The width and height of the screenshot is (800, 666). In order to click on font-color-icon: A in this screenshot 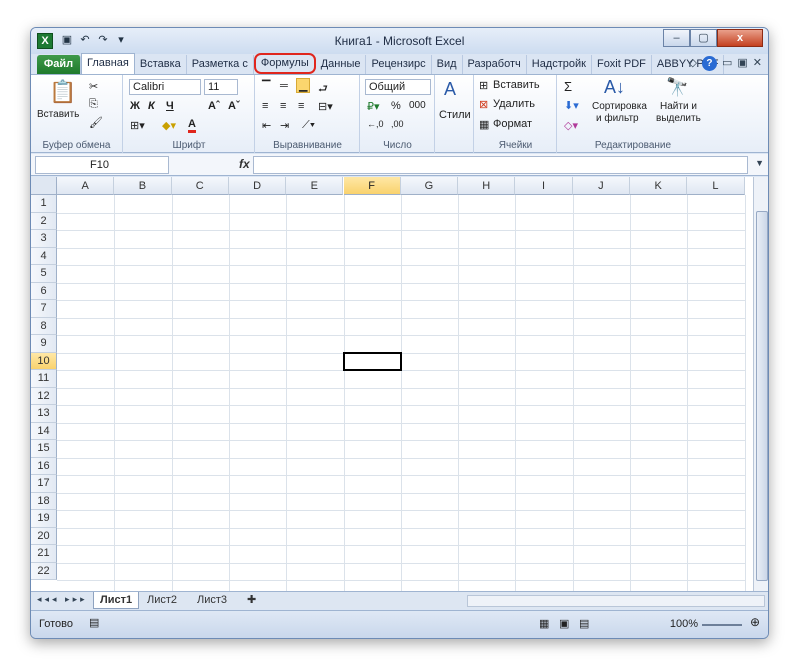, I will do `click(192, 125)`.